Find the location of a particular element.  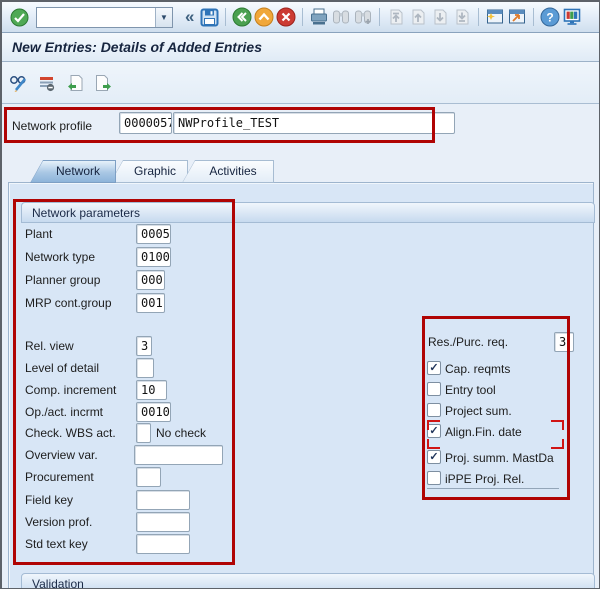

field-label: Op./act. incrmt is located at coordinates (64, 412).